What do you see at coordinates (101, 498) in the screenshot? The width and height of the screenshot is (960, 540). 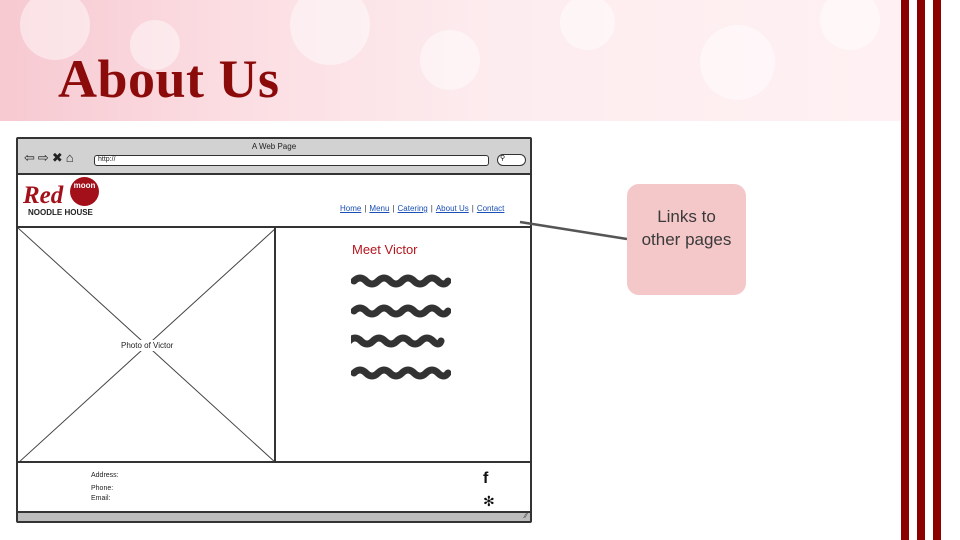 I see `email-label: Email:` at bounding box center [101, 498].